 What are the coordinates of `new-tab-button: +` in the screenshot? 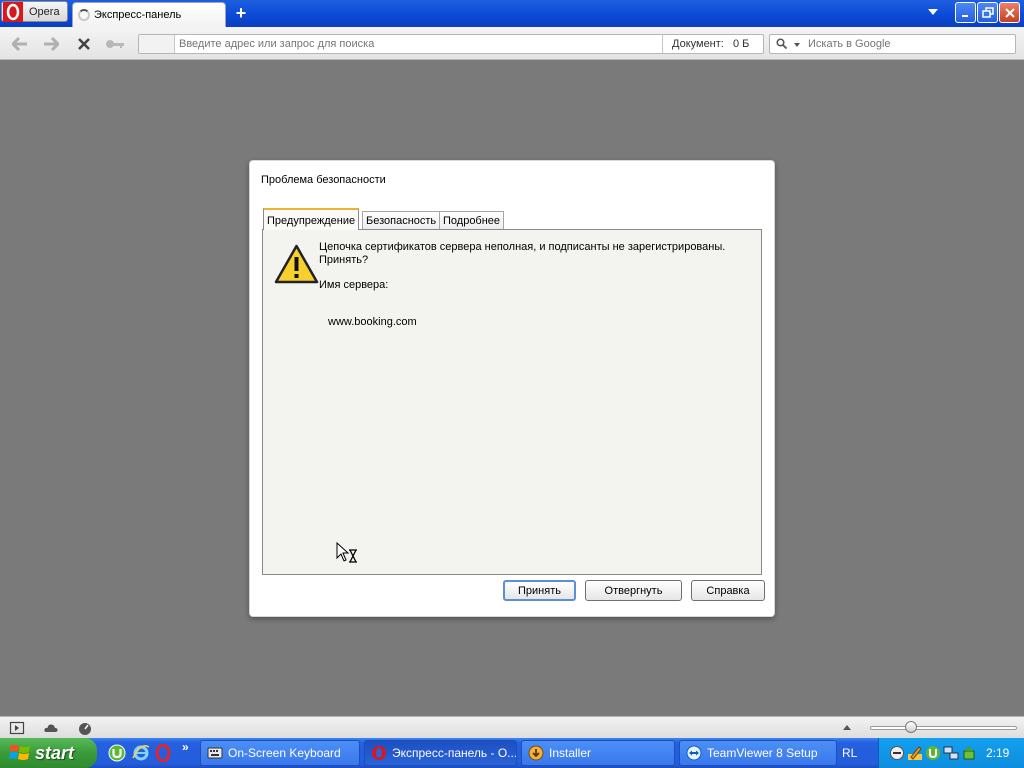 It's located at (241, 13).